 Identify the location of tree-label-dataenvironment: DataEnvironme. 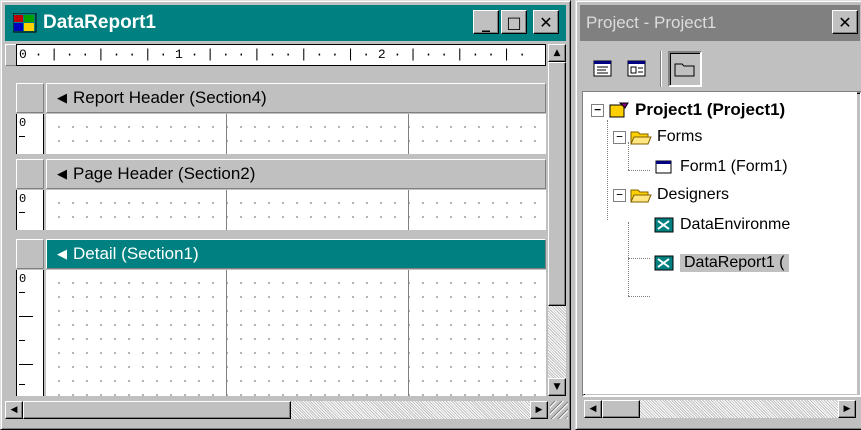
(735, 224).